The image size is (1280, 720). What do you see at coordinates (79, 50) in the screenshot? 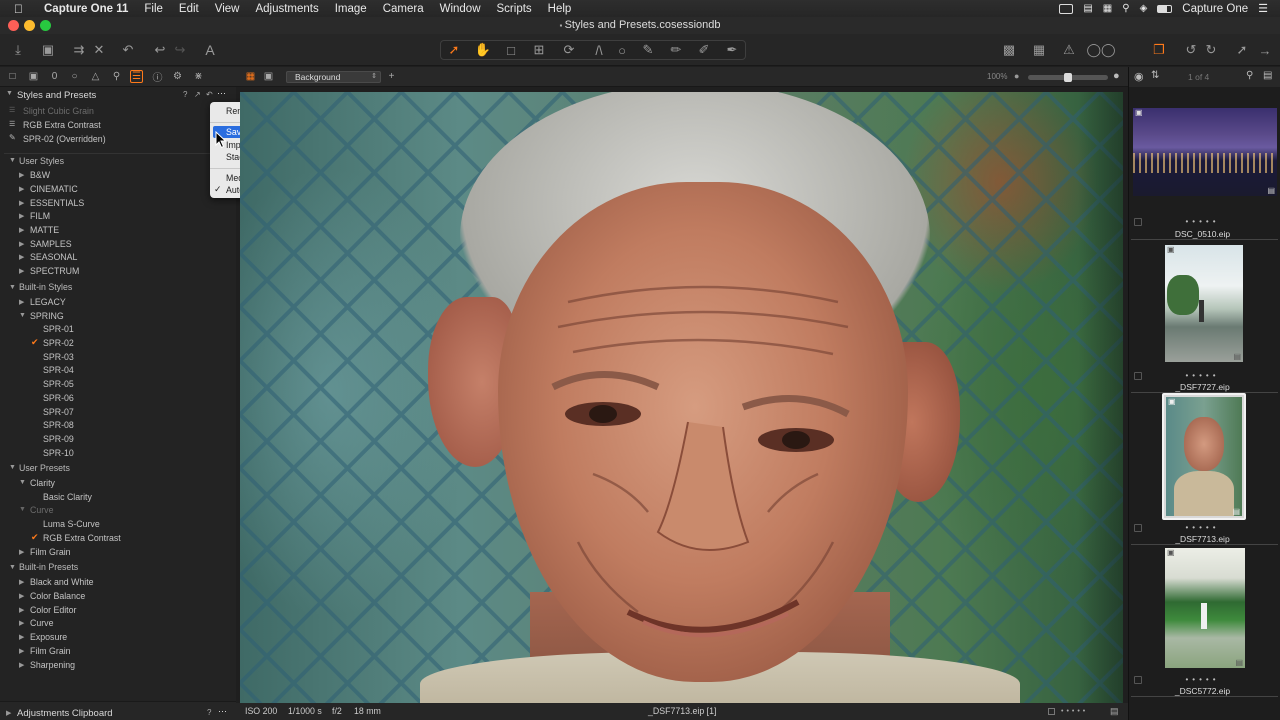
I see `move-to-folder-icon: ⇉` at bounding box center [79, 50].